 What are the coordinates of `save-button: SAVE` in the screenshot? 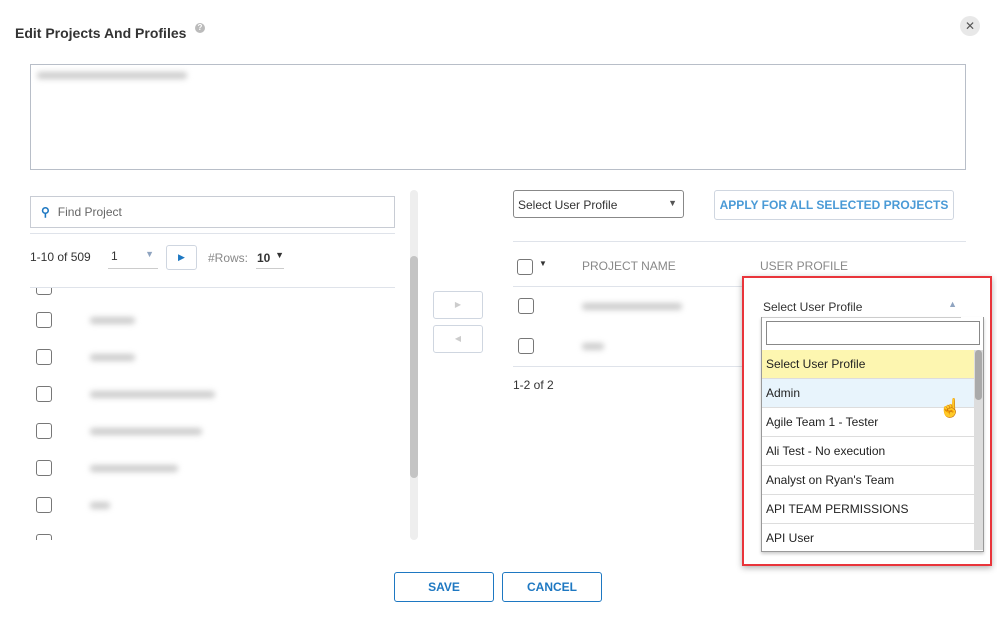 It's located at (444, 587).